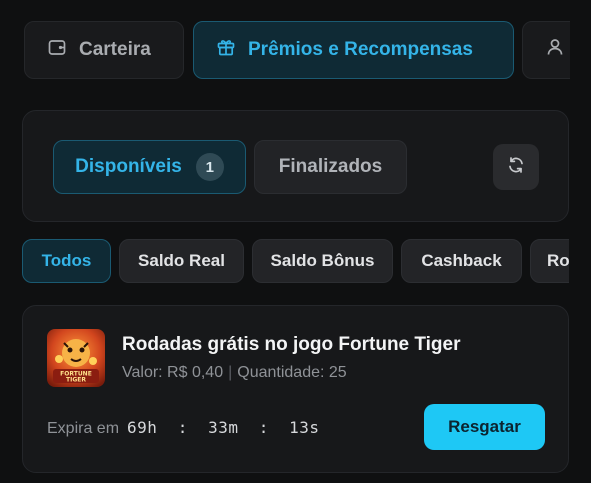  Describe the element at coordinates (291, 344) in the screenshot. I see `reward-title: Rodadas grátis no jogo Fortune Tiger` at that location.